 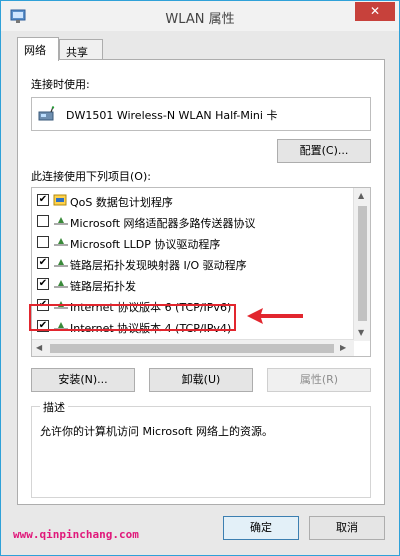 What do you see at coordinates (347, 528) in the screenshot?
I see `cancel-button: 取消` at bounding box center [347, 528].